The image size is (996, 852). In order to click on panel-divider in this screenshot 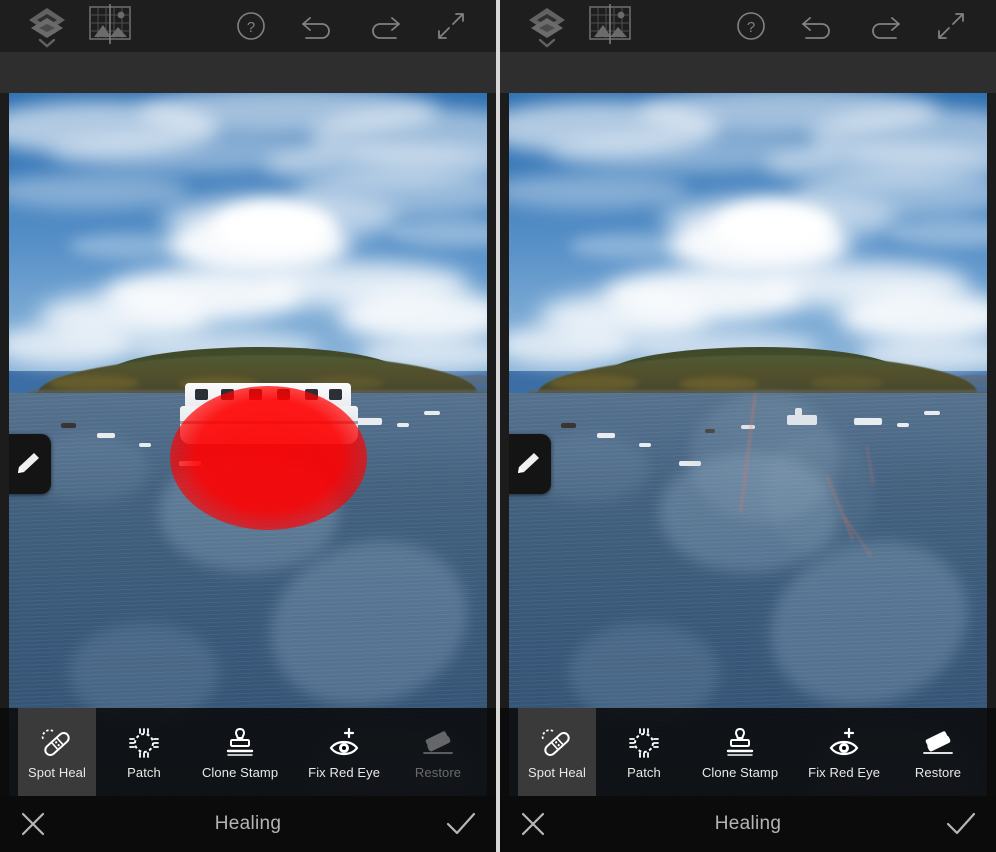, I will do `click(498, 426)`.